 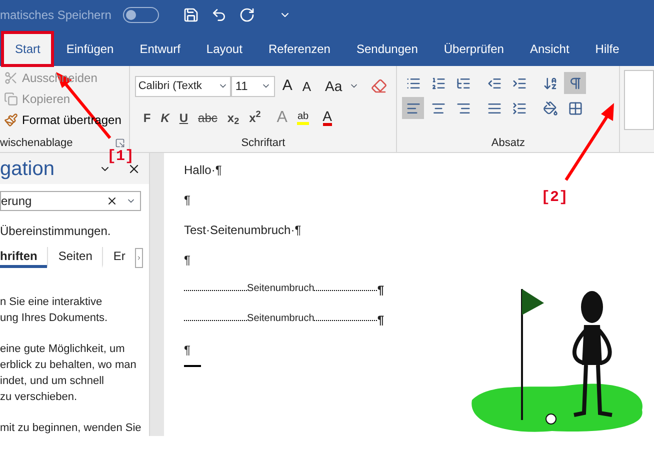 I want to click on grow-font-button: A, so click(x=287, y=86).